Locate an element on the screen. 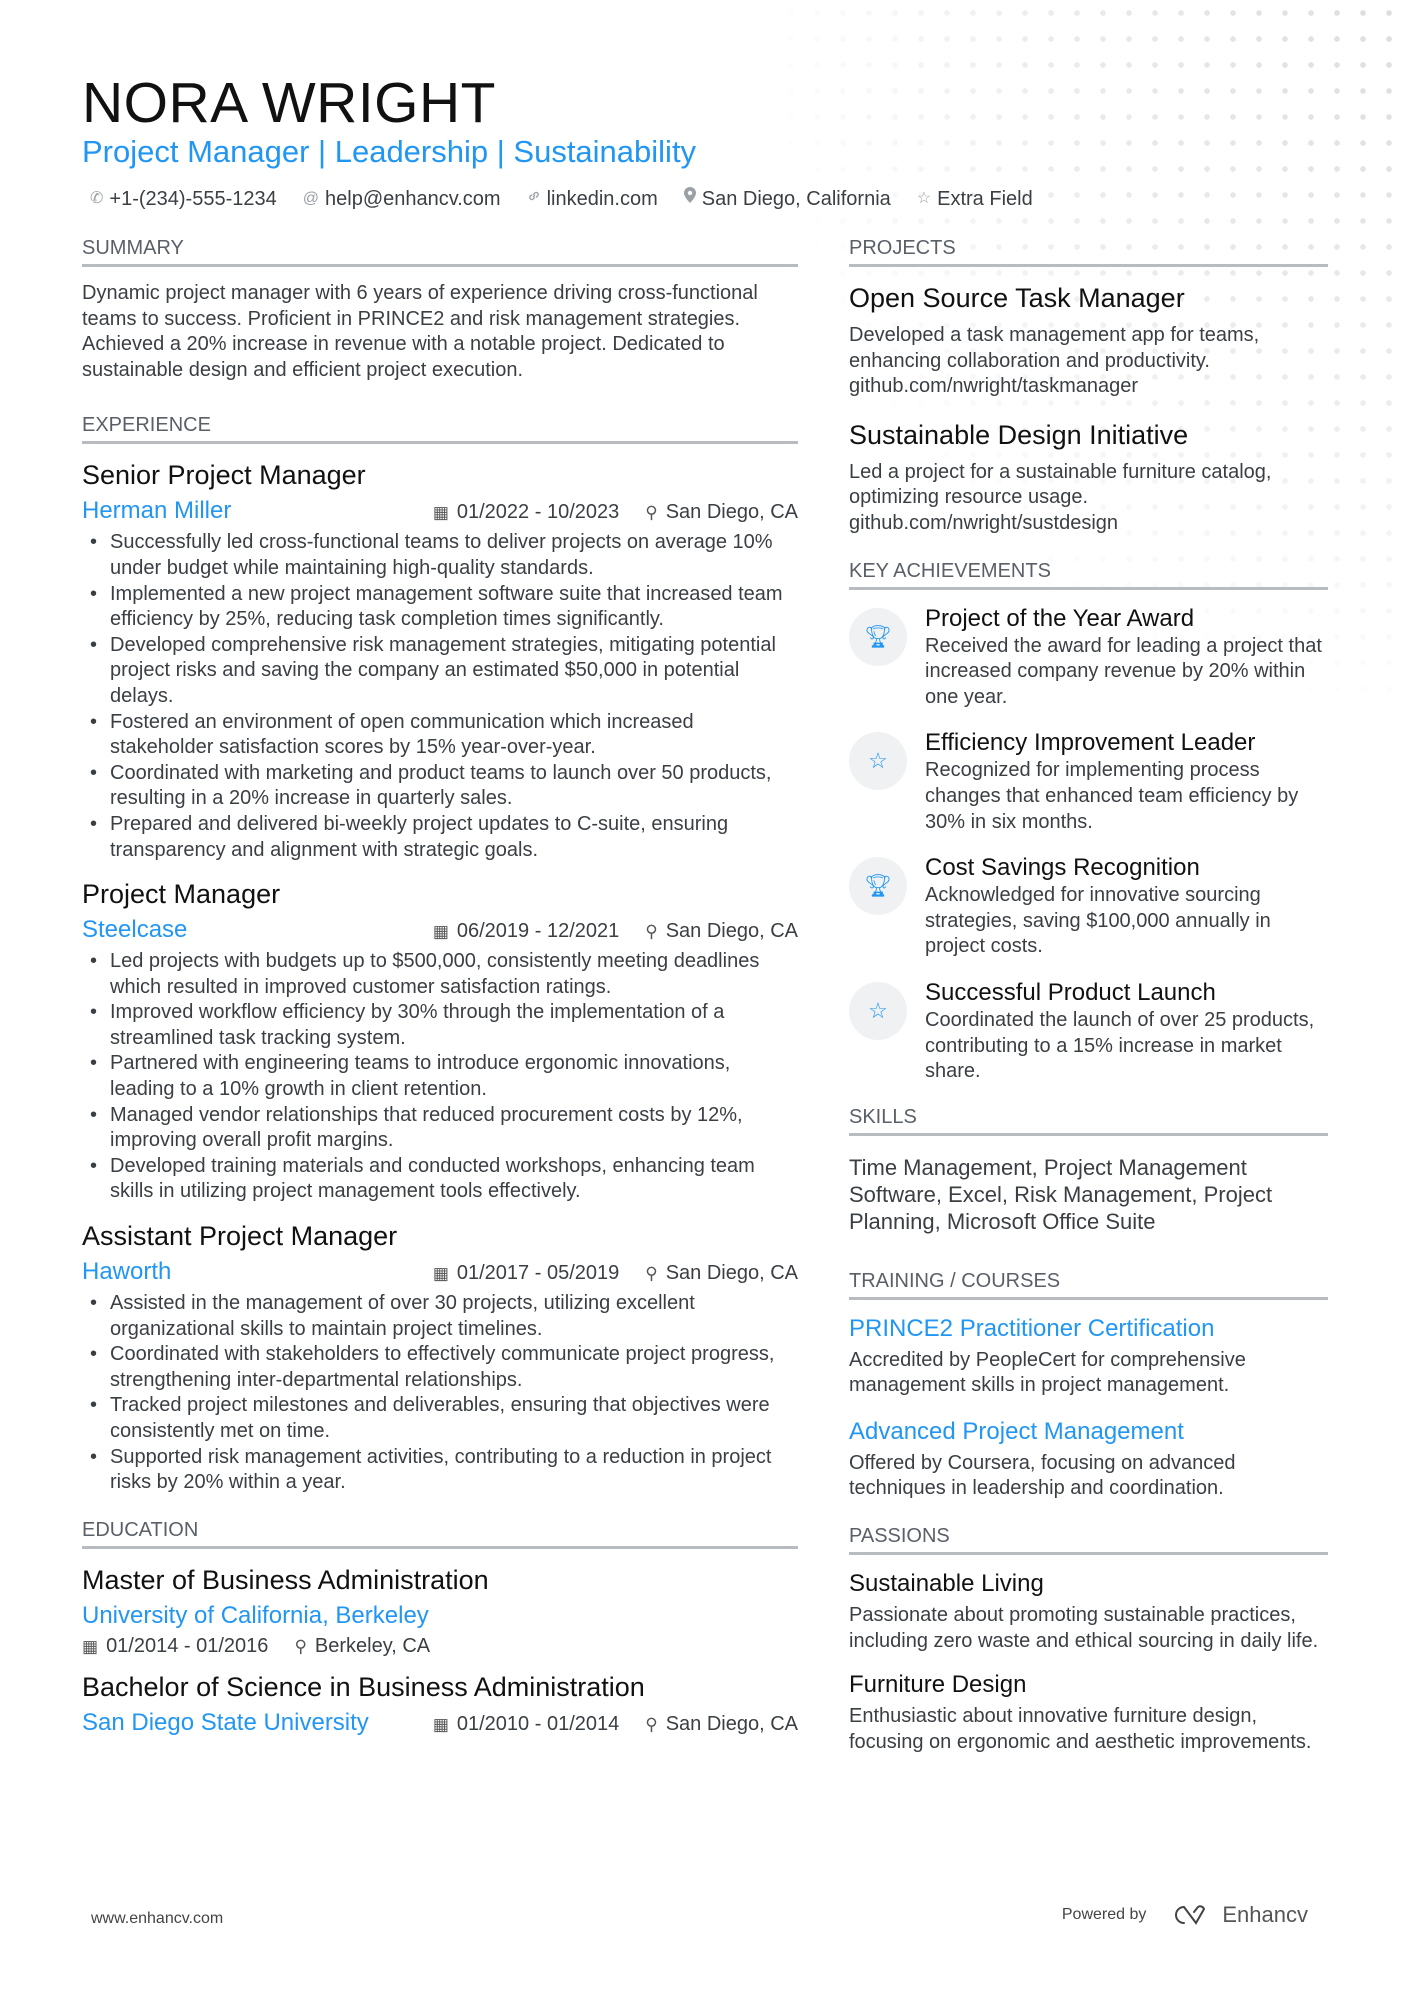 The image size is (1410, 1995). section-heading: Experience is located at coordinates (440, 429).